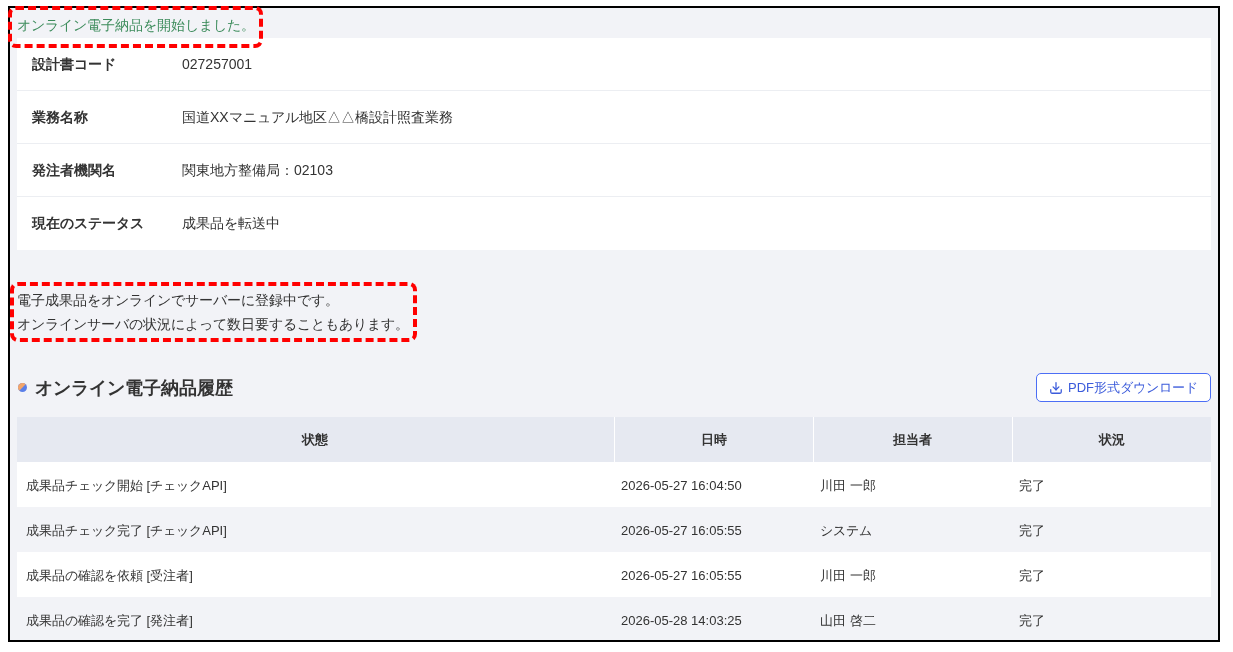 Image resolution: width=1233 pixels, height=652 pixels. I want to click on status-message: 電子成果品をオンラインでサーバーに登録中です。 オンラインサーバの状況によって数日要することもあります。, so click(213, 312).